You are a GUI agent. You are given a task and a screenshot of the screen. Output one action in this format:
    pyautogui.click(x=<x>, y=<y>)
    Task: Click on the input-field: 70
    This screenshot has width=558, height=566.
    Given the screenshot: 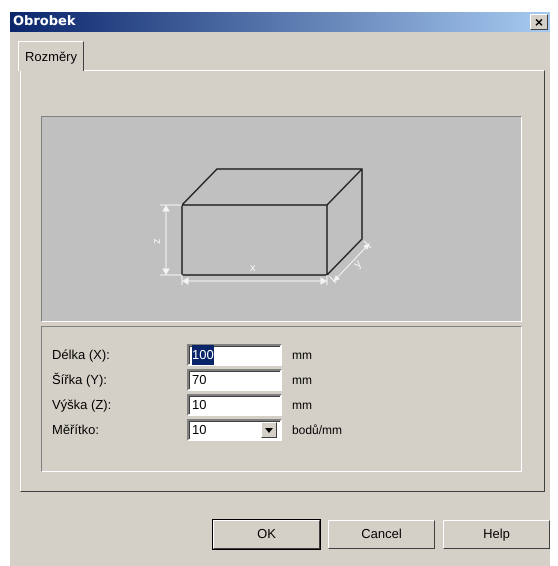 What is the action you would take?
    pyautogui.click(x=234, y=380)
    